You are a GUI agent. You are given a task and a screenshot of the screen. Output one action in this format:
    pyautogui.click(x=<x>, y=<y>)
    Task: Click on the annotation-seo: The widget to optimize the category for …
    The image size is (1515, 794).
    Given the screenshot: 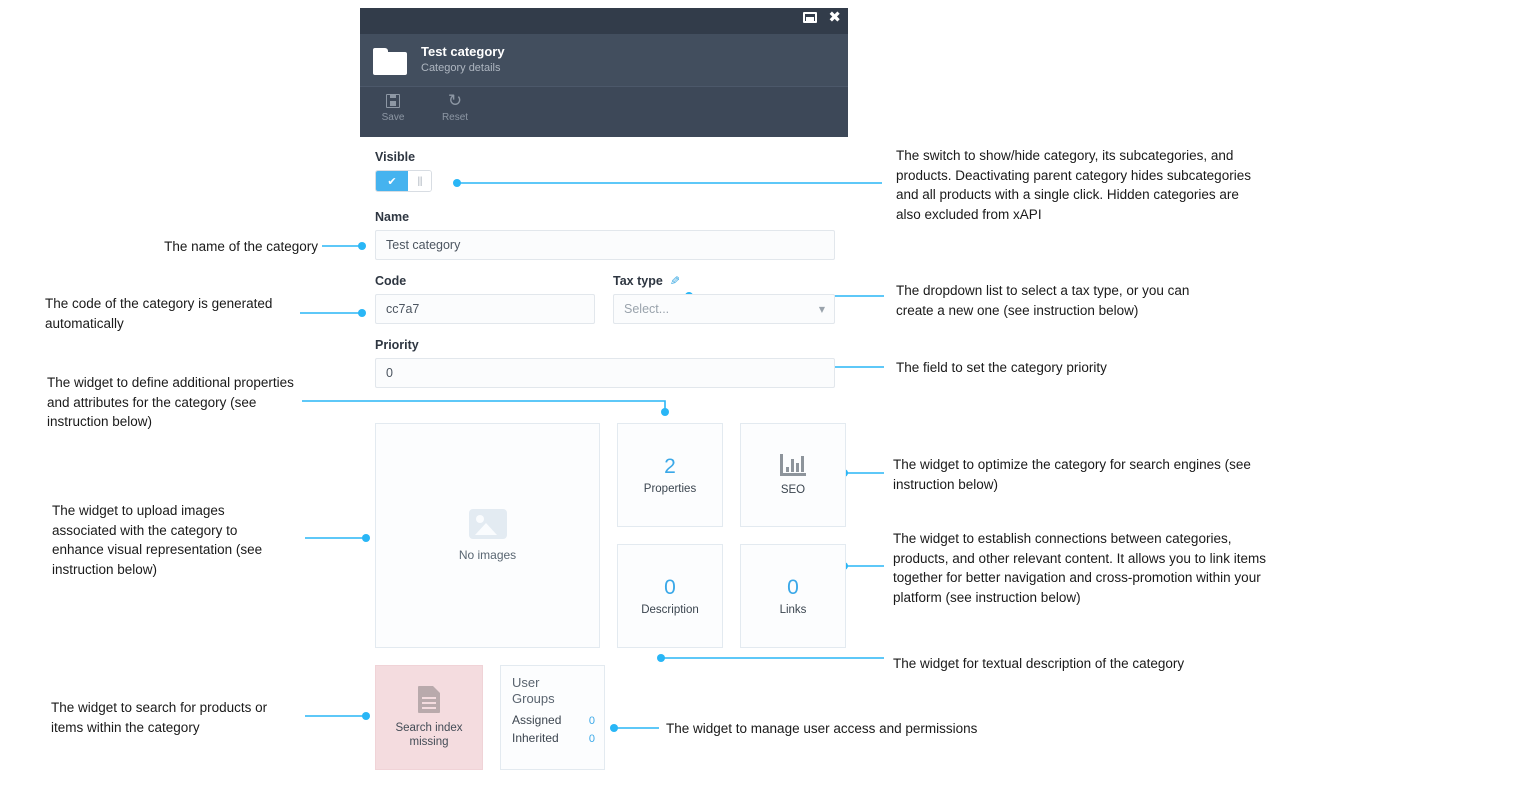 What is the action you would take?
    pyautogui.click(x=1072, y=474)
    